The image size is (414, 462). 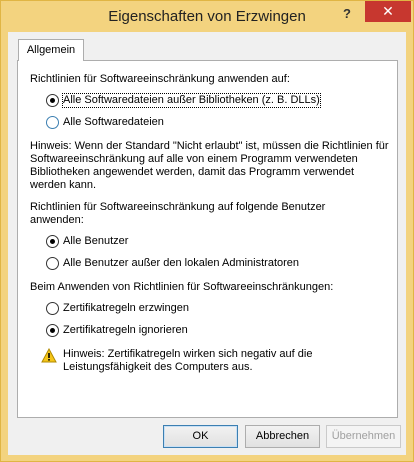 What do you see at coordinates (52, 263) in the screenshot?
I see `radio-all-except-admins` at bounding box center [52, 263].